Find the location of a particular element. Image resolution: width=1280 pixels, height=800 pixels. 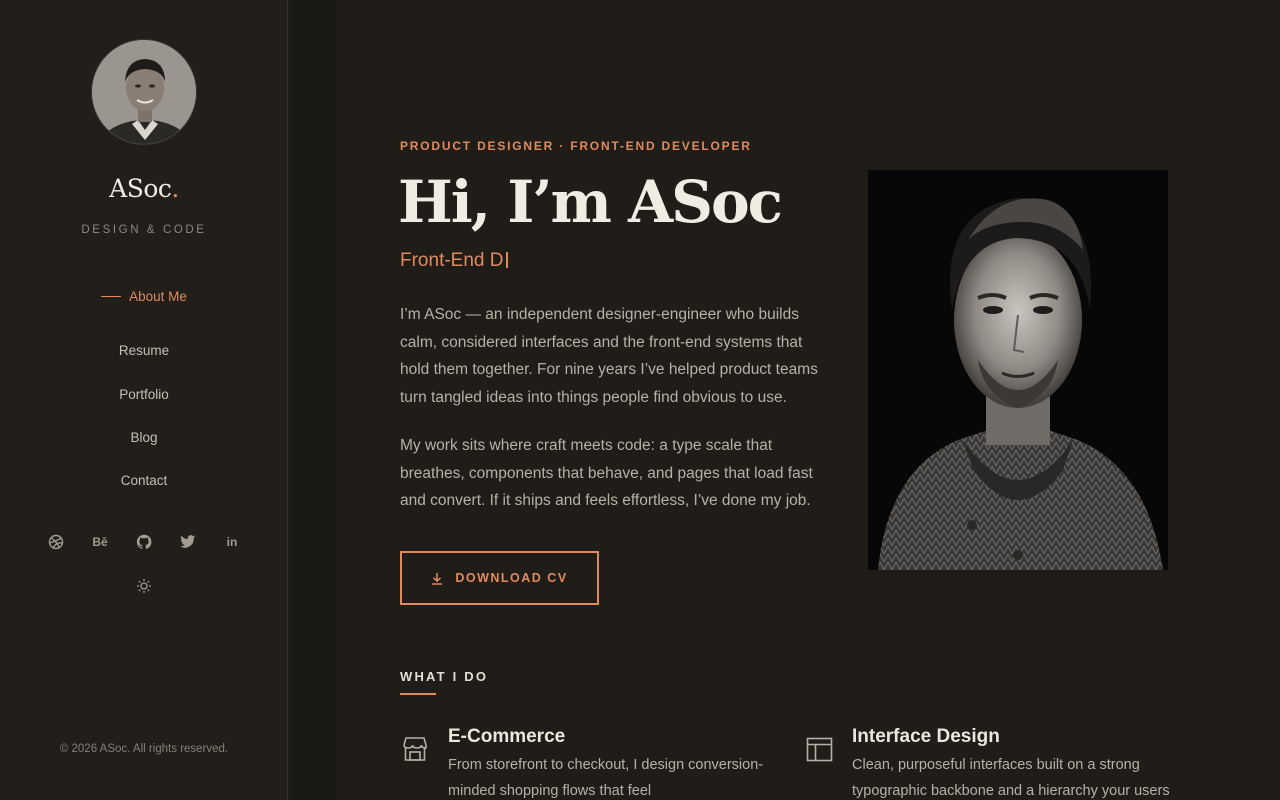

dribbble-icon is located at coordinates (56, 542).